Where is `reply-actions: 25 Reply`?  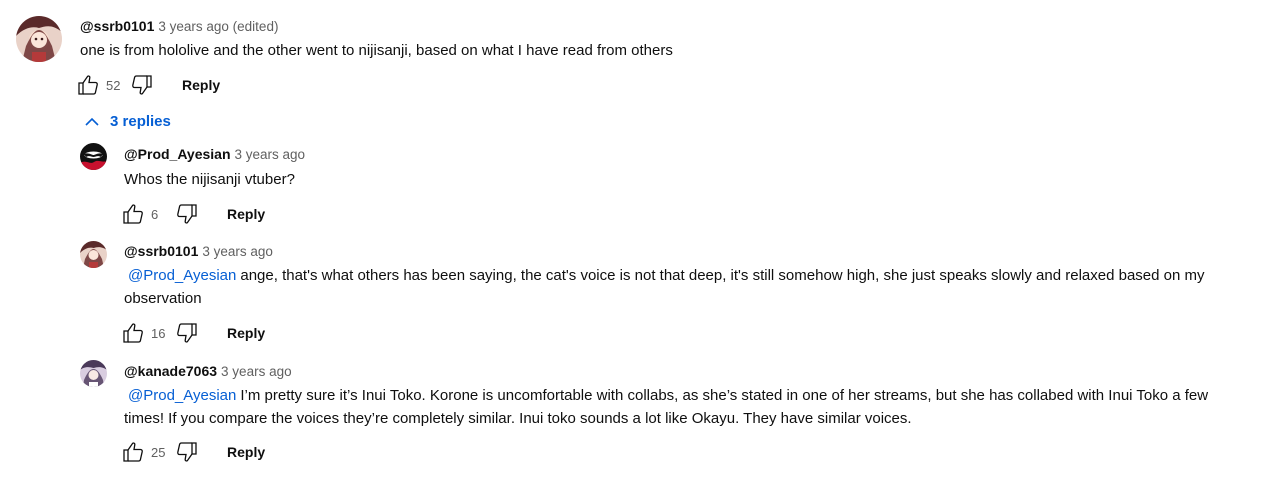
reply-actions: 25 Reply is located at coordinates (193, 452).